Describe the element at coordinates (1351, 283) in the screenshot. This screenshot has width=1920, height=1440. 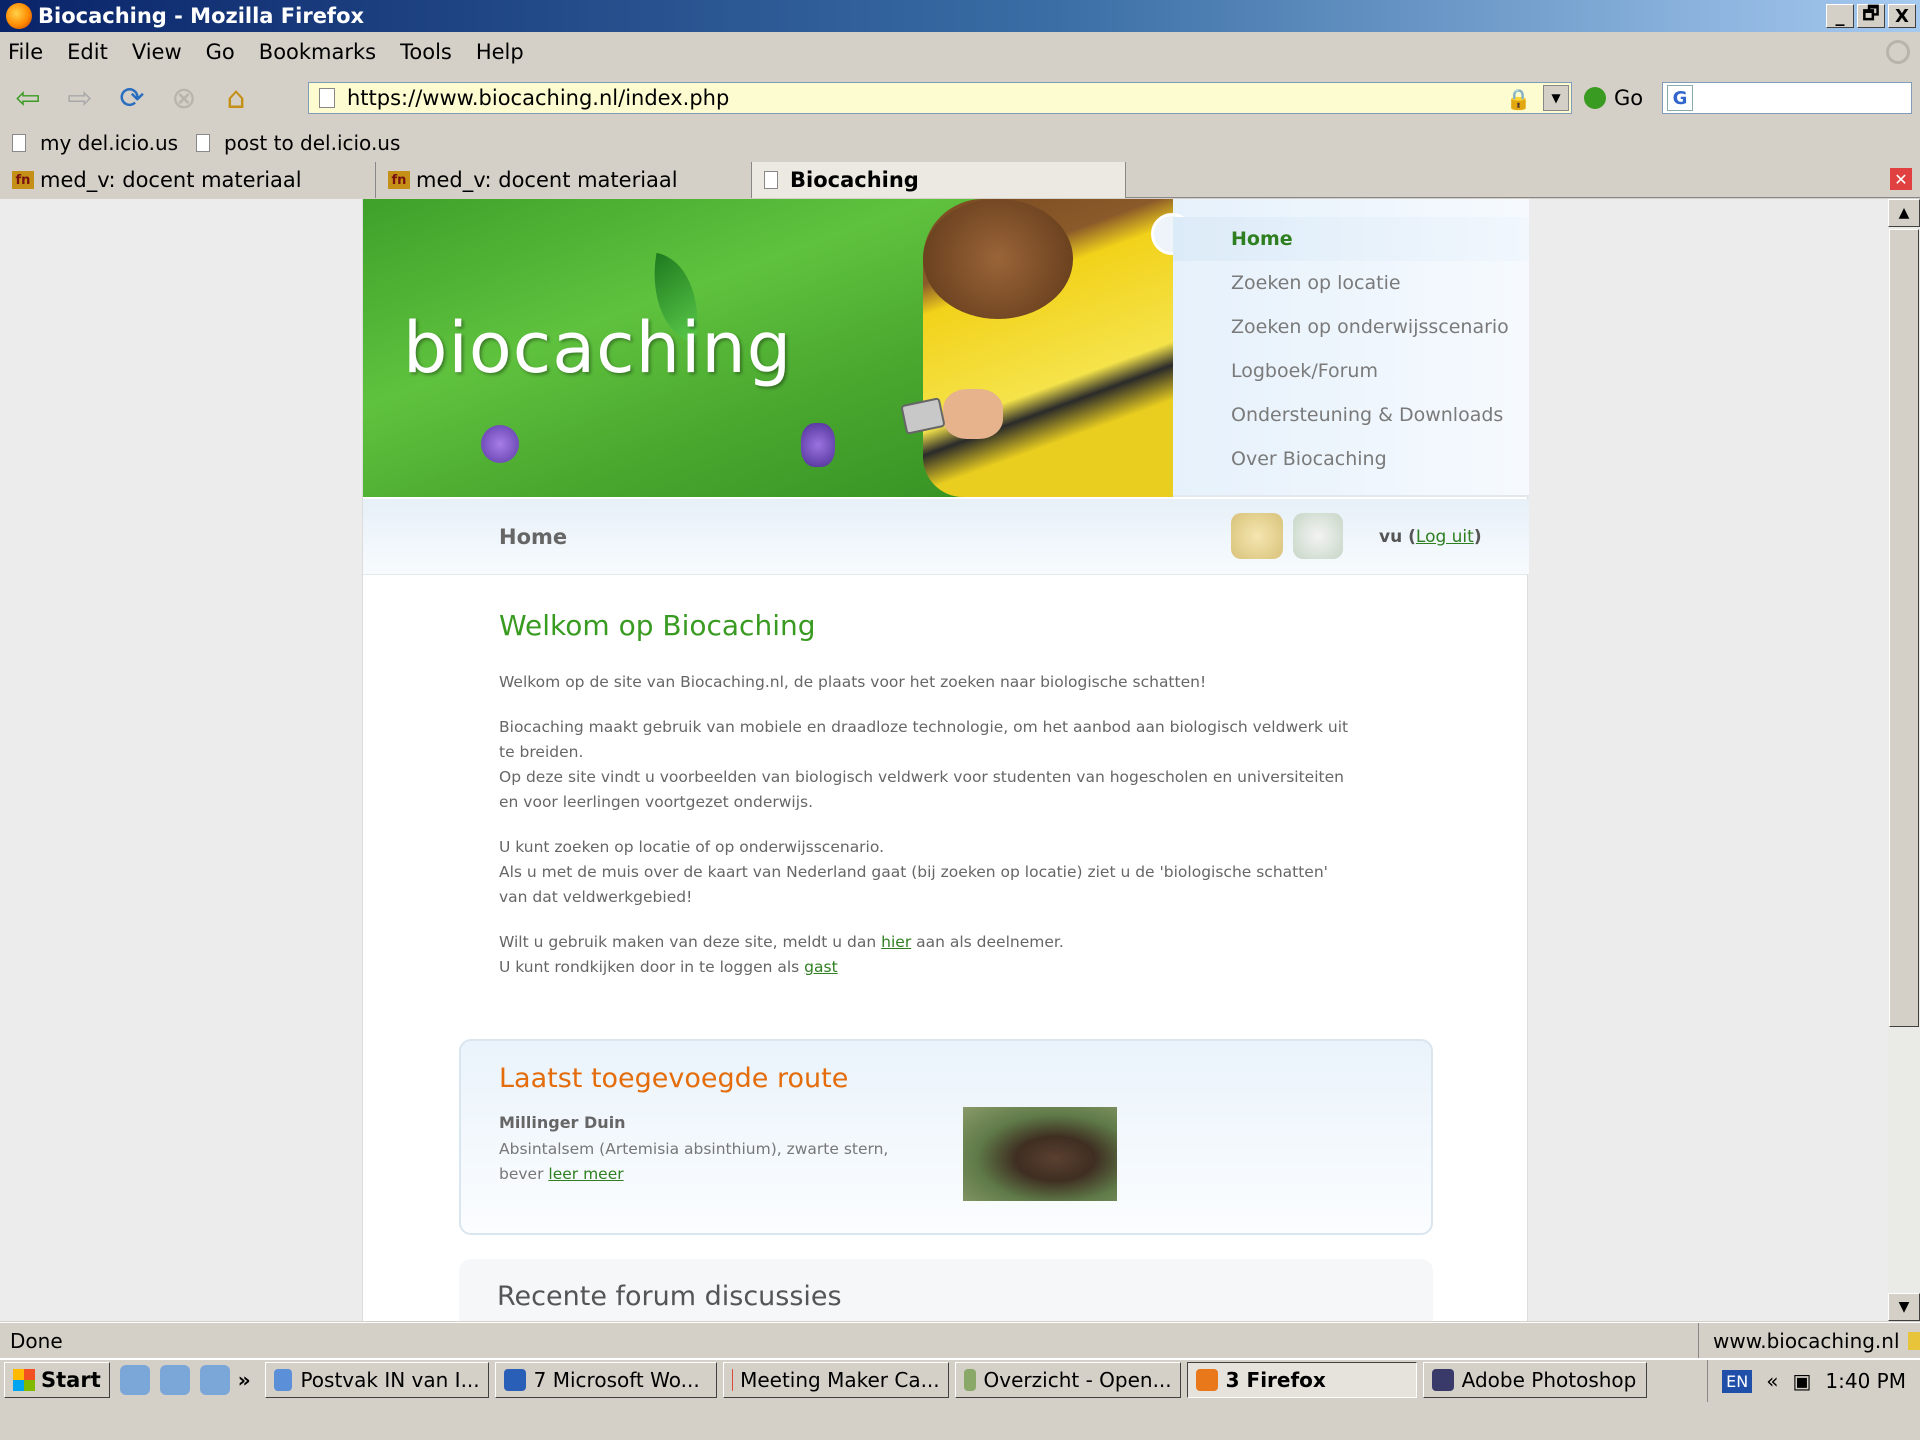
I see `nav-zoeken-locatie: Zoeken op locatie` at that location.